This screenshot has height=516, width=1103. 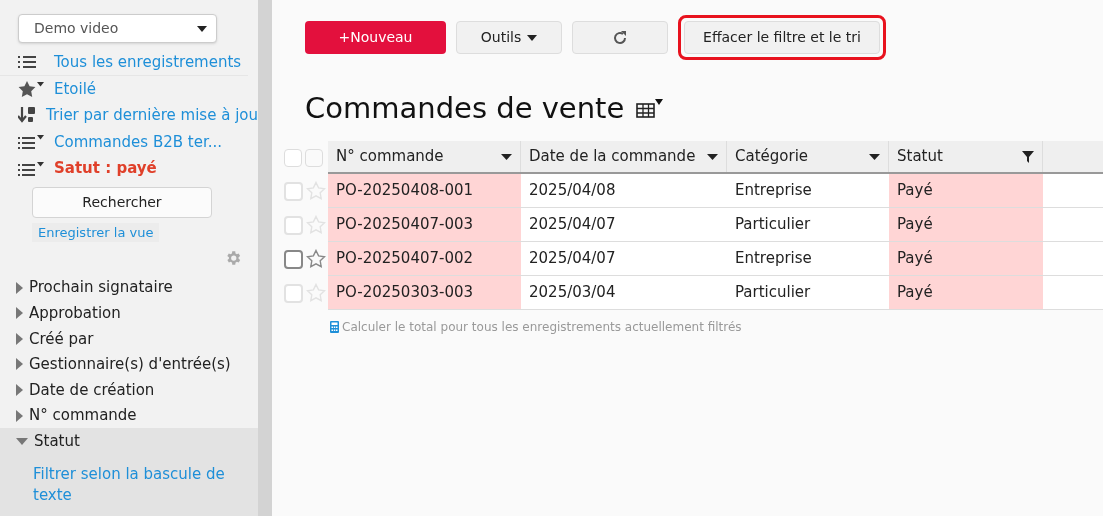 What do you see at coordinates (465, 108) in the screenshot?
I see `page-title: Commandes de vente` at bounding box center [465, 108].